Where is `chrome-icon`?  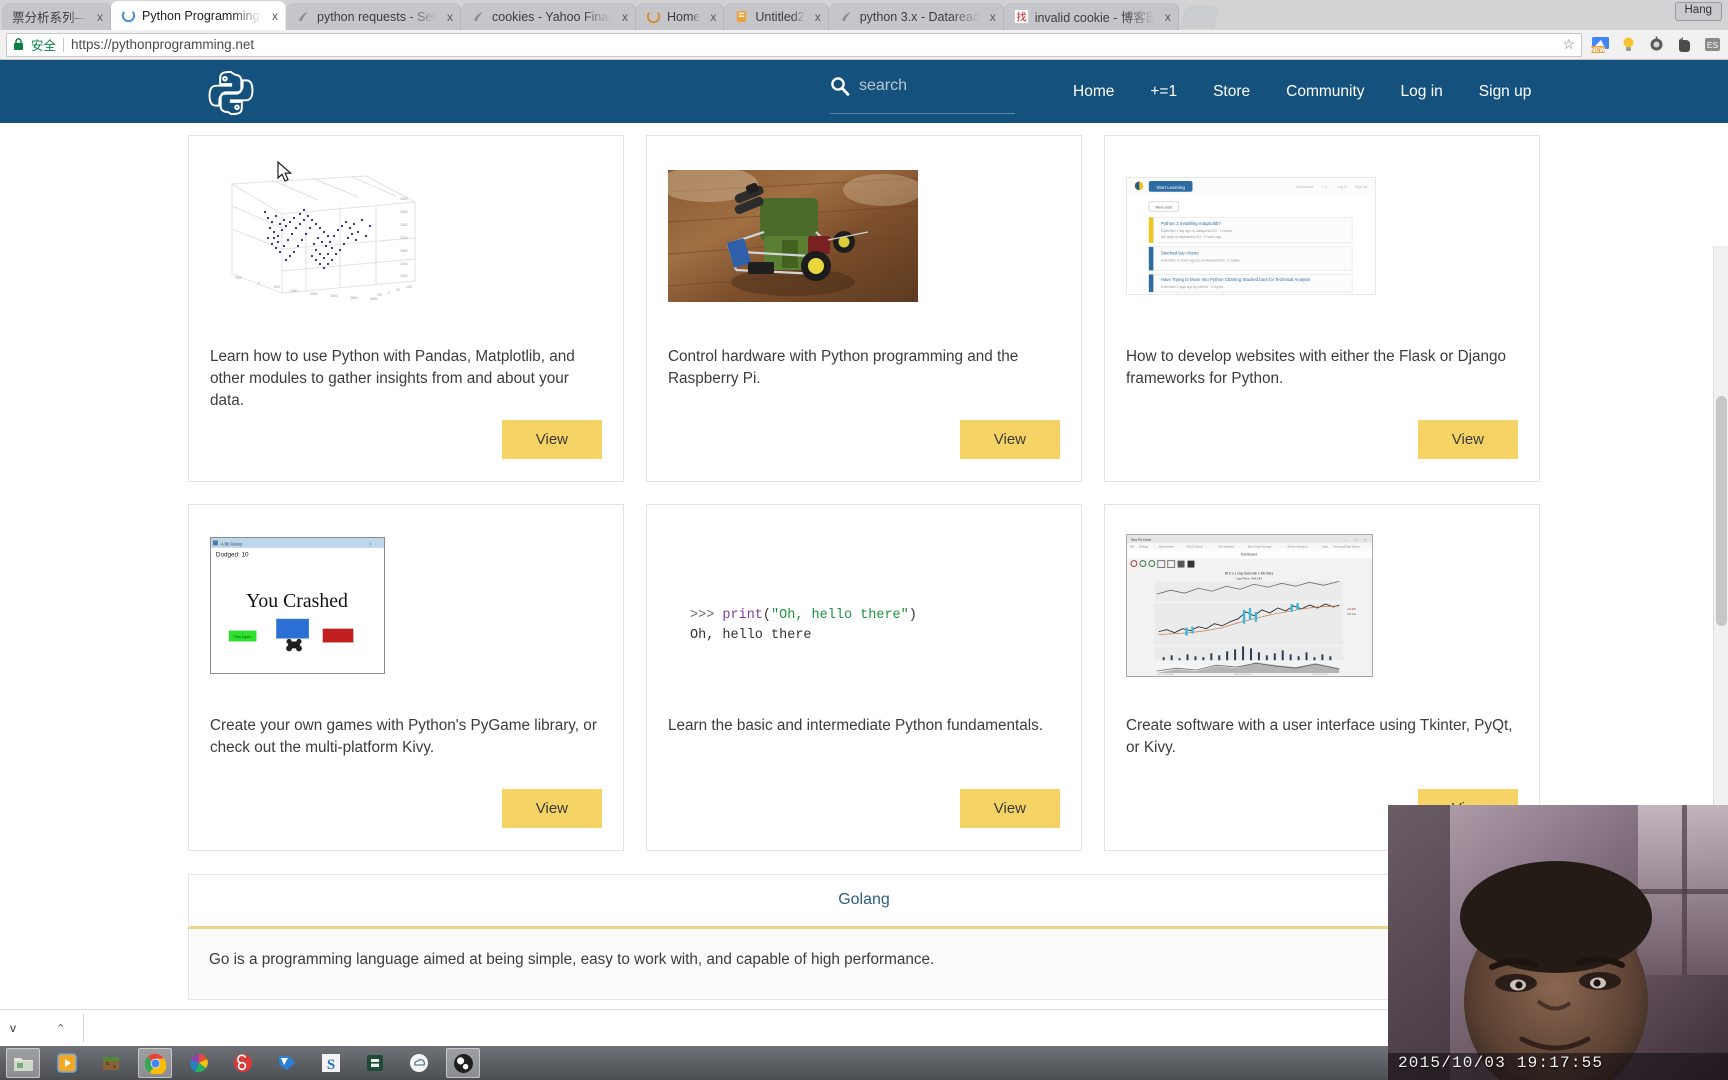 chrome-icon is located at coordinates (155, 1063).